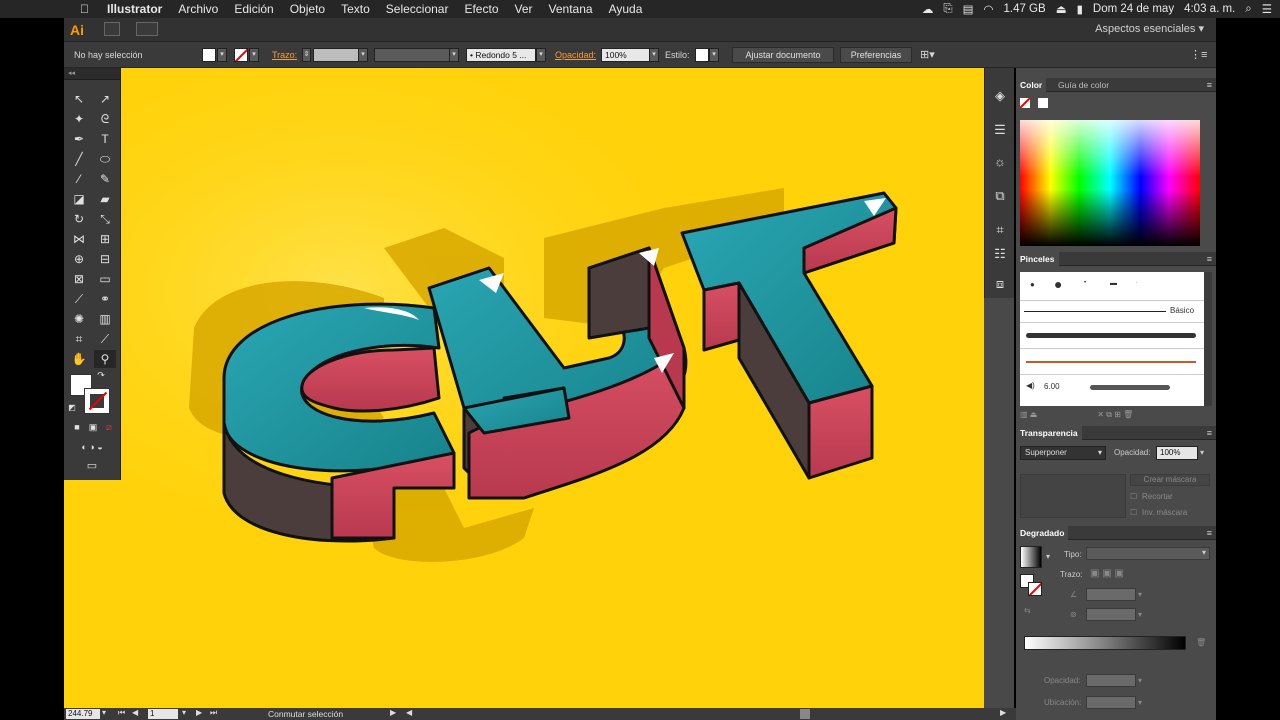 This screenshot has width=1280, height=720. I want to click on variable-width-field, so click(412, 55).